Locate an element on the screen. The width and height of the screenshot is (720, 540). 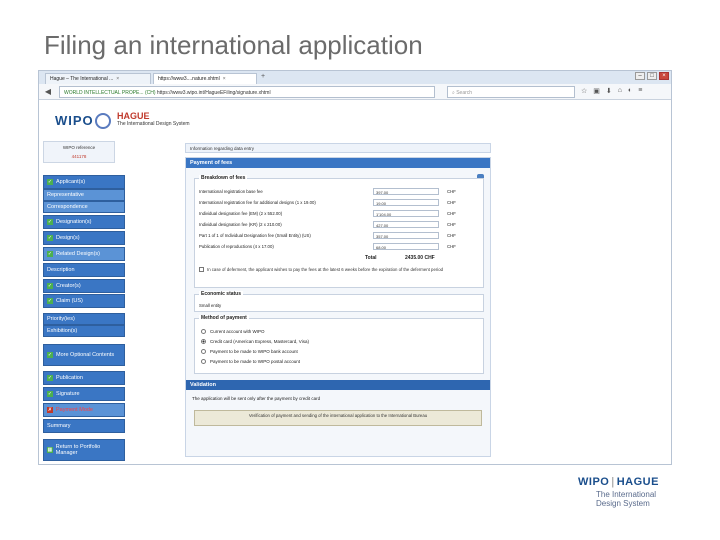
new-tab-button: + is located at coordinates (263, 76).